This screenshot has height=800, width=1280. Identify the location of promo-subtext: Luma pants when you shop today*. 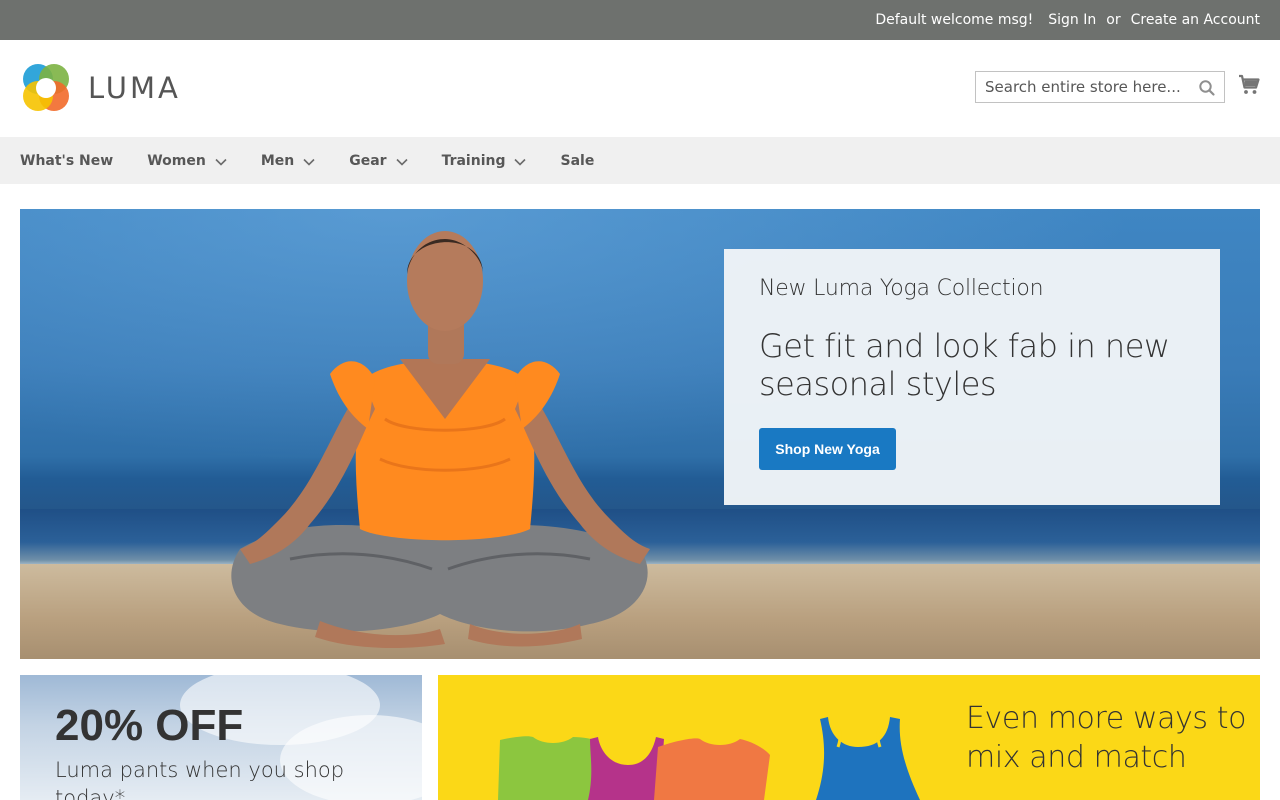
(200, 779).